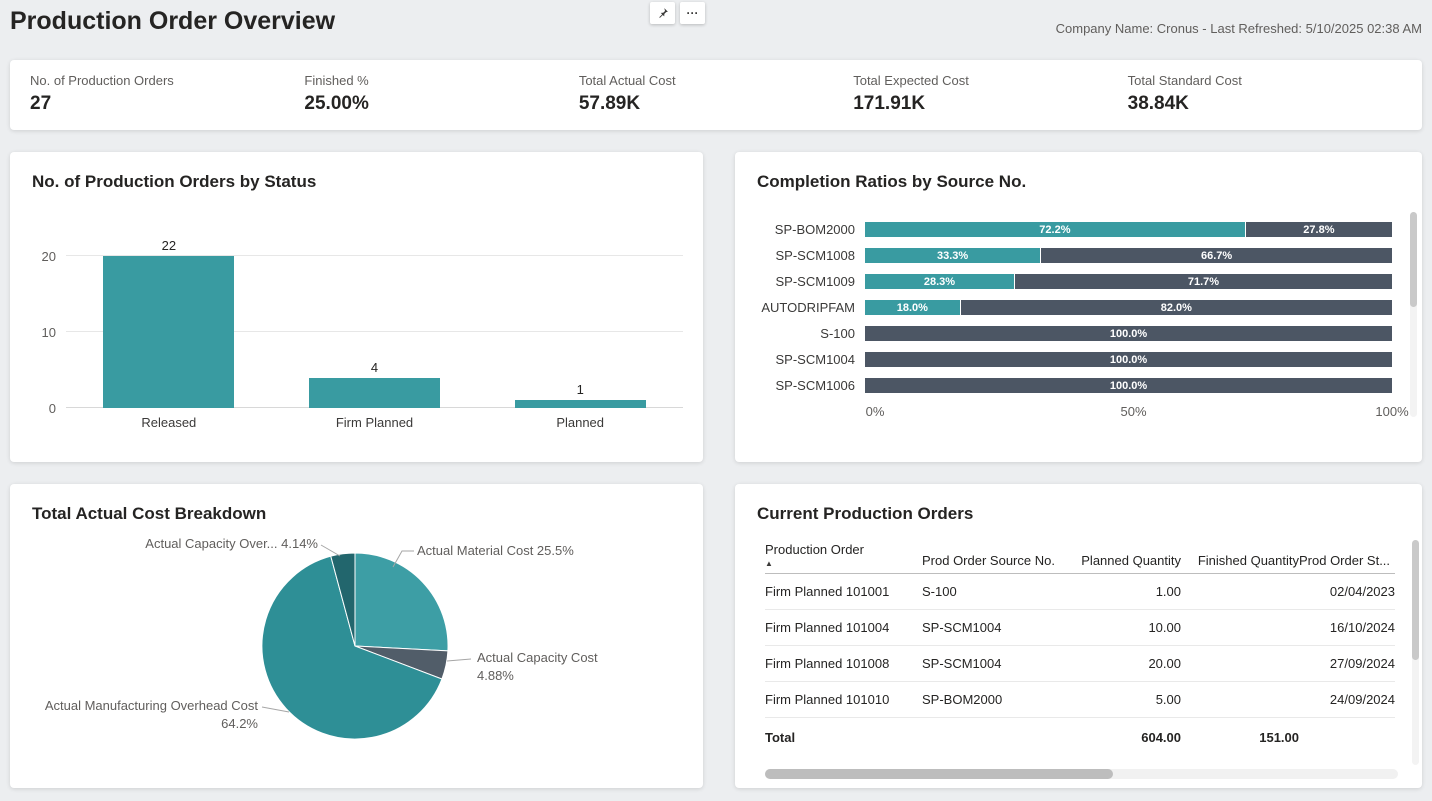 The image size is (1432, 801). Describe the element at coordinates (1240, 735) in the screenshot. I see `total-cell: 151.00` at that location.